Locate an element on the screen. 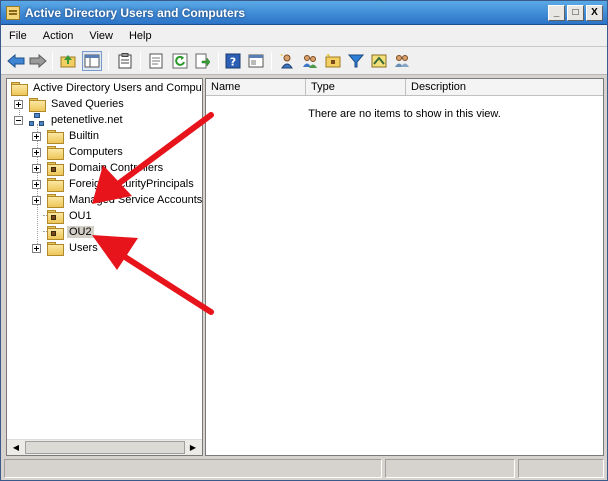  column-name: Name is located at coordinates (256, 87).